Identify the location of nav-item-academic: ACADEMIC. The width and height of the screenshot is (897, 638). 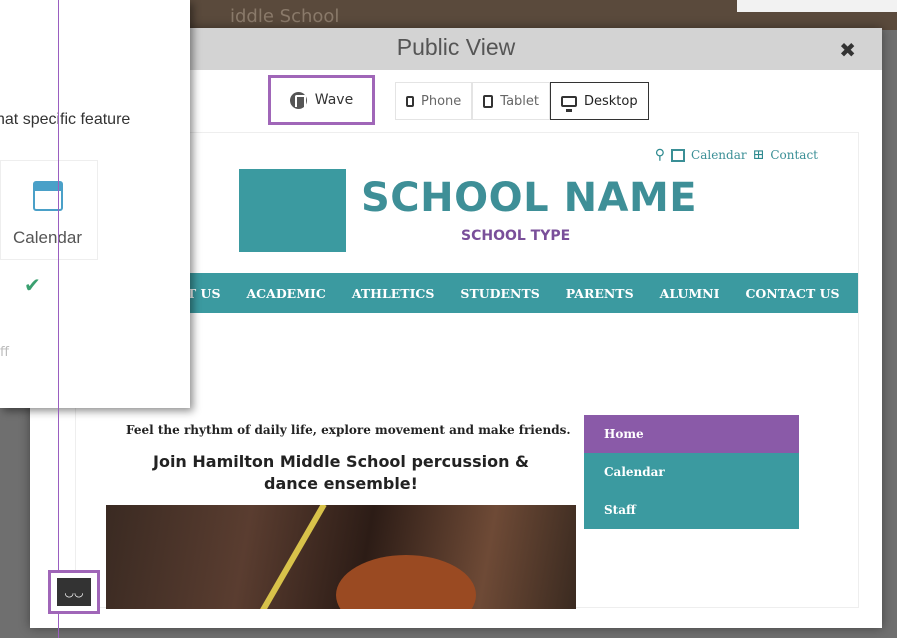
(285, 293).